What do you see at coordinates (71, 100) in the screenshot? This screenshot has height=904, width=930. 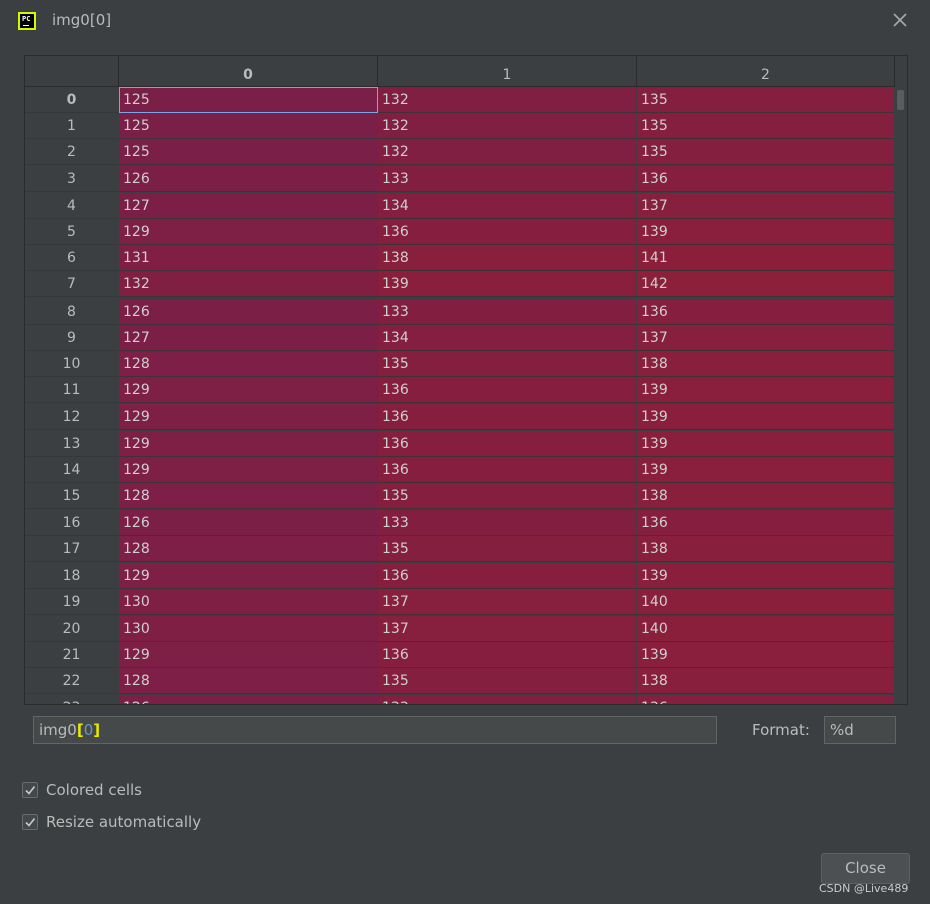 I see `row-index: 0` at bounding box center [71, 100].